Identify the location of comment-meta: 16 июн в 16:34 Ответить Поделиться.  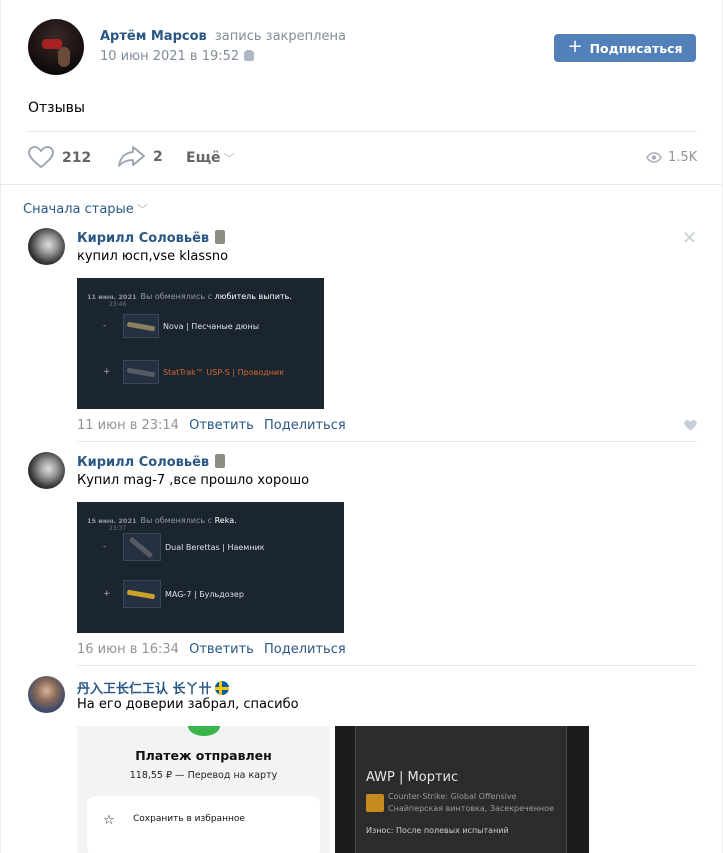
(211, 649).